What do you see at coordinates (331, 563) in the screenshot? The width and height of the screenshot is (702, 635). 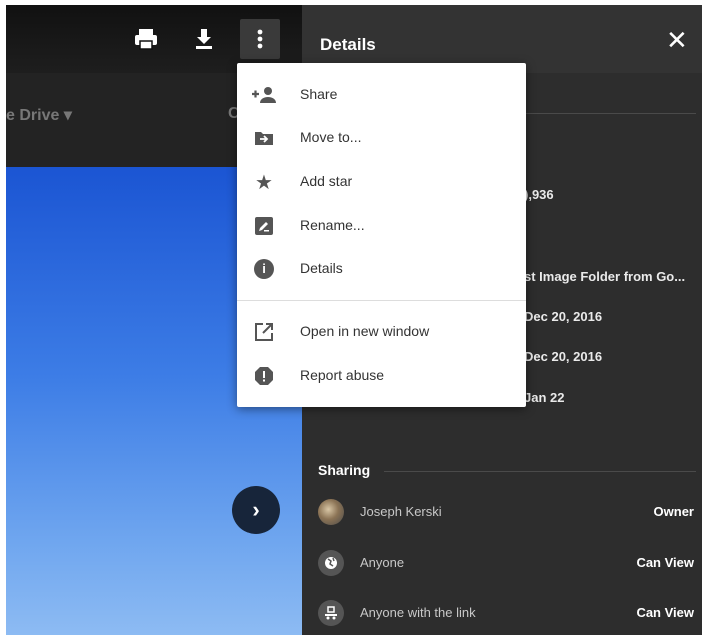 I see `globe-icon` at bounding box center [331, 563].